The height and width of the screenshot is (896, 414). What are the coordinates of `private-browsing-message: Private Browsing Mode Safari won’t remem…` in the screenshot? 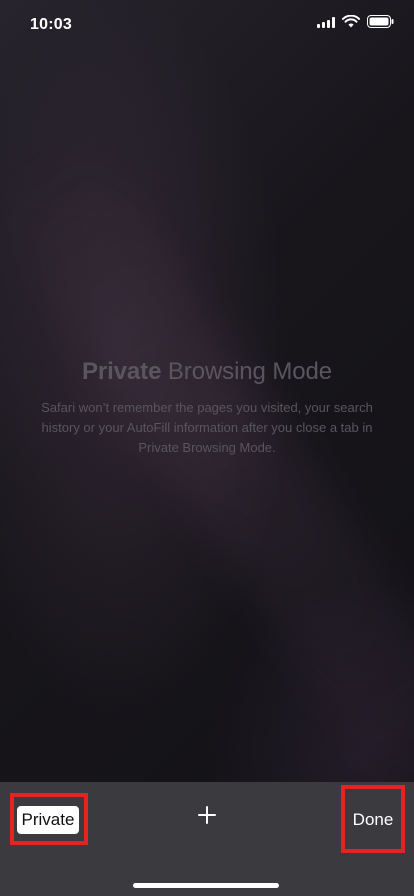 It's located at (207, 407).